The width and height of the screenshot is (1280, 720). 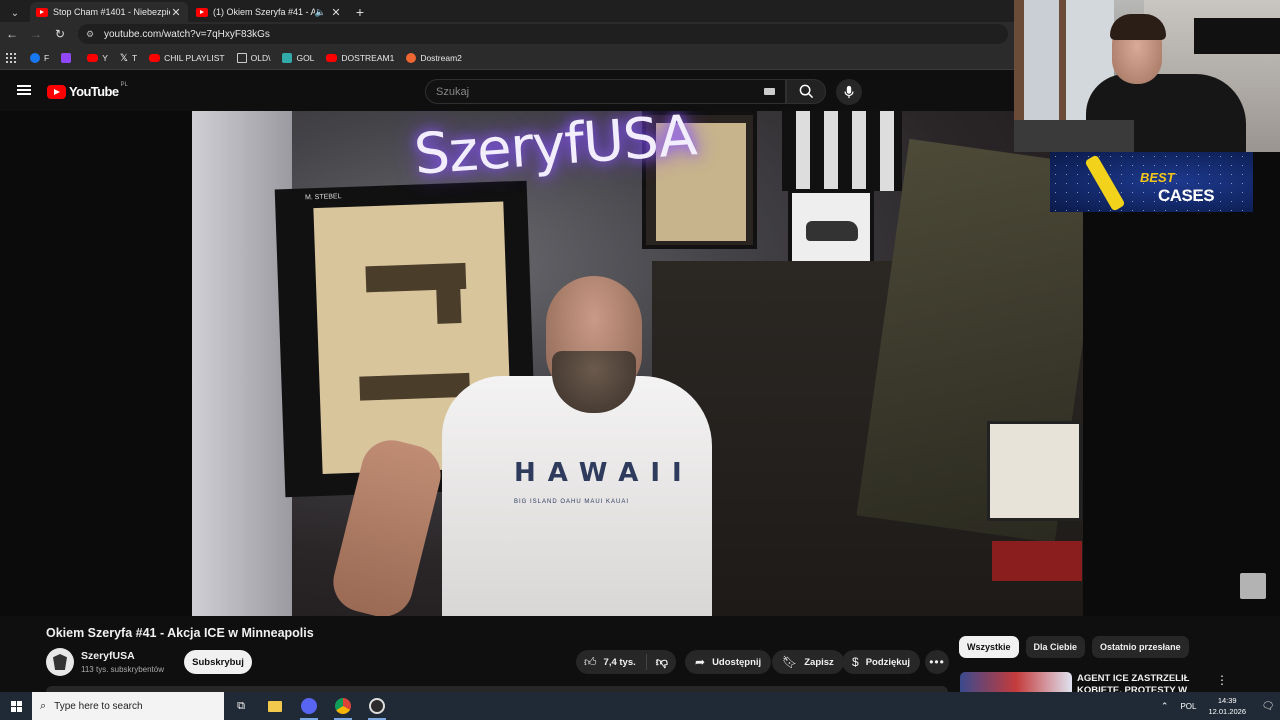 What do you see at coordinates (1034, 471) in the screenshot?
I see `poster` at bounding box center [1034, 471].